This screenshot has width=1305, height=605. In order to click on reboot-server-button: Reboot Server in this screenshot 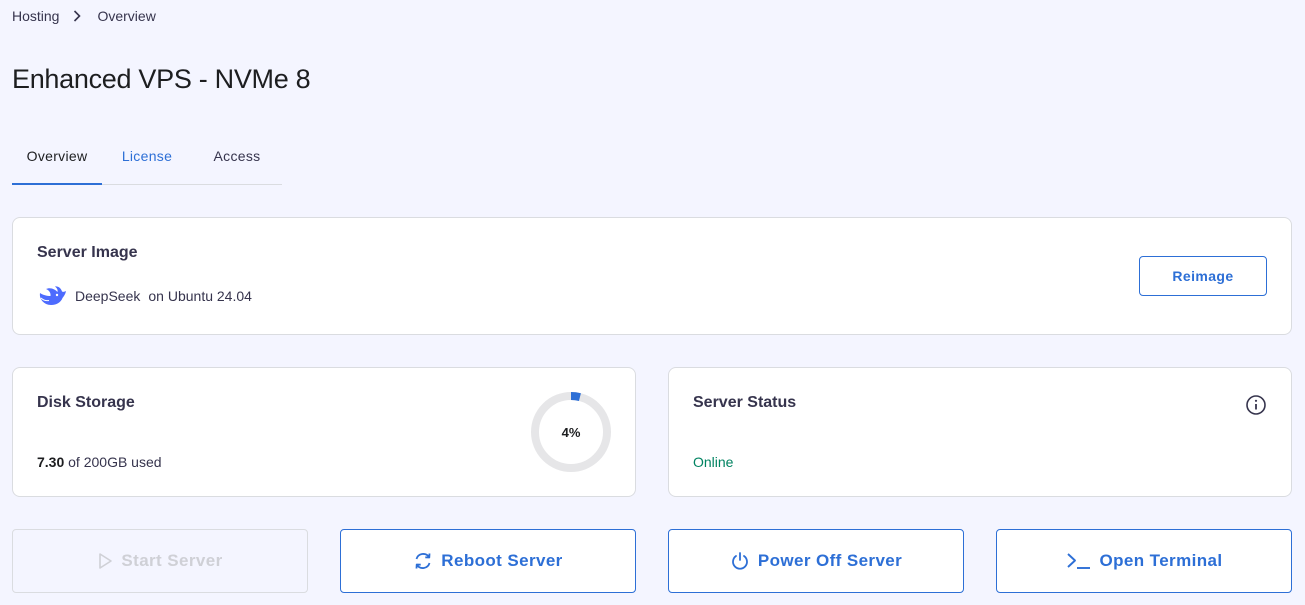, I will do `click(488, 561)`.